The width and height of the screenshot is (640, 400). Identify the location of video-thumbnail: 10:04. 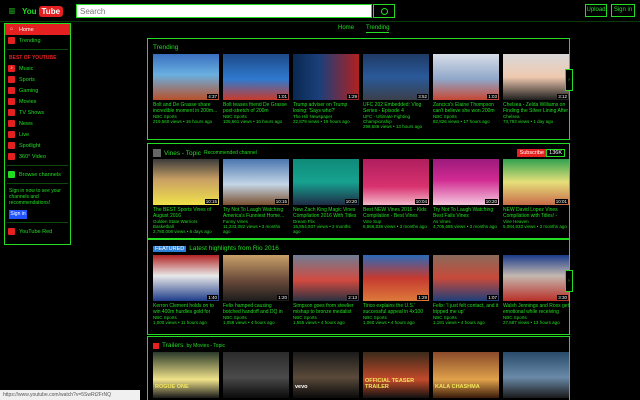
(396, 182).